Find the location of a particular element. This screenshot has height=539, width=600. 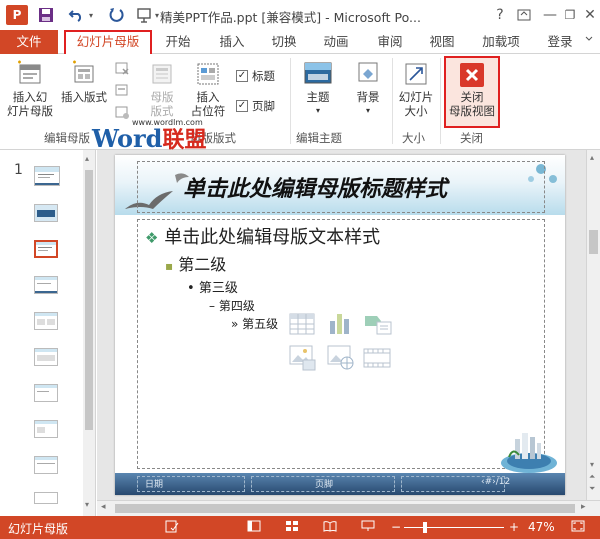

master-layout-icon is located at coordinates (162, 74).